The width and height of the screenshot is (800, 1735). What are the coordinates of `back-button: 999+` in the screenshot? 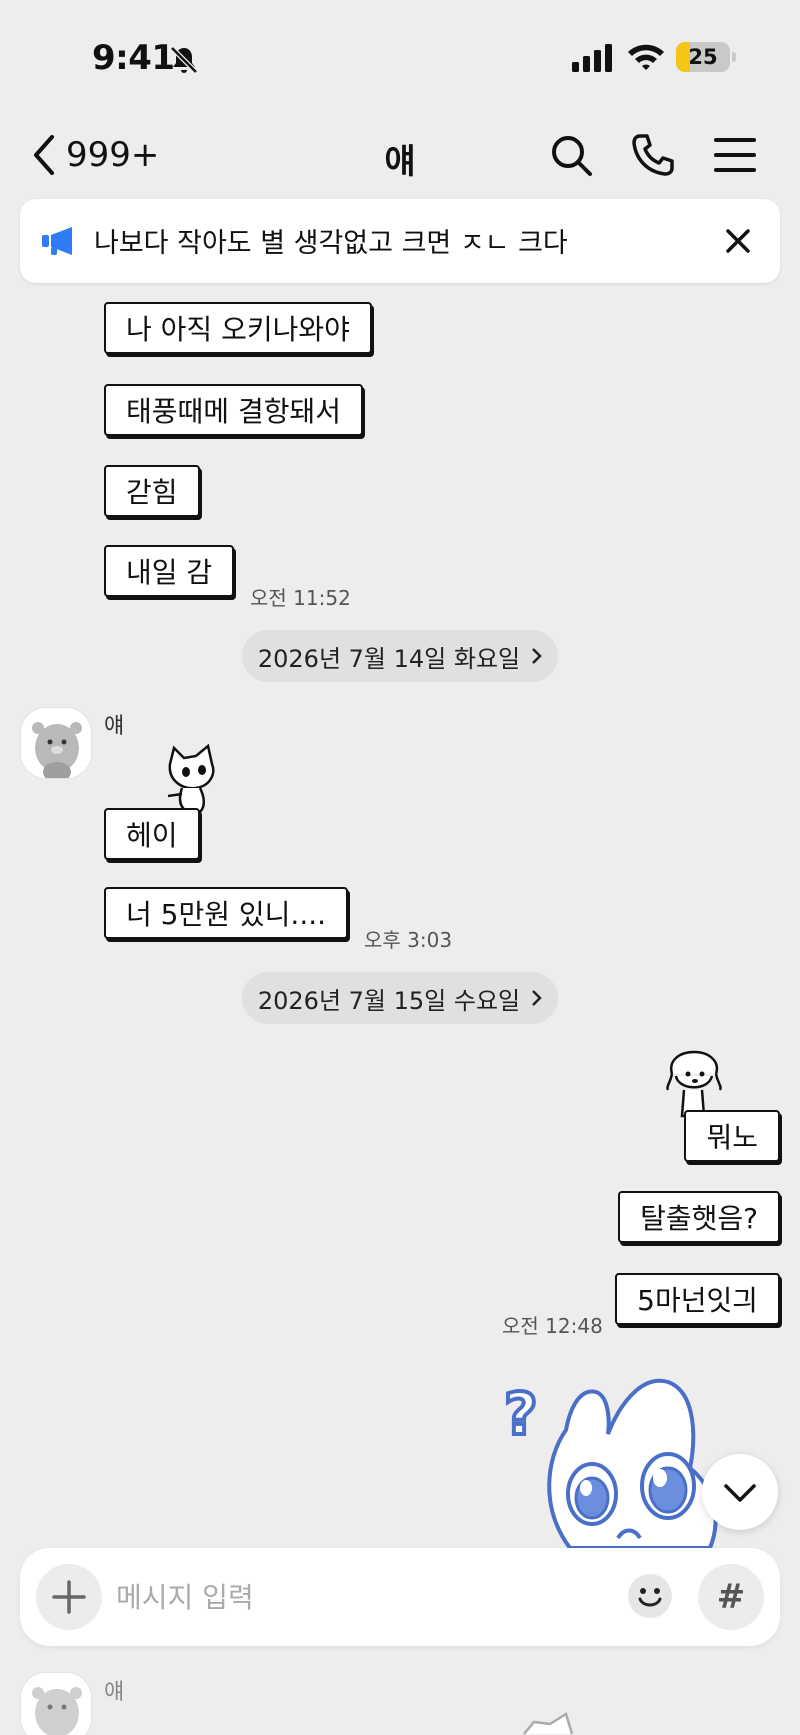 It's located at (94, 155).